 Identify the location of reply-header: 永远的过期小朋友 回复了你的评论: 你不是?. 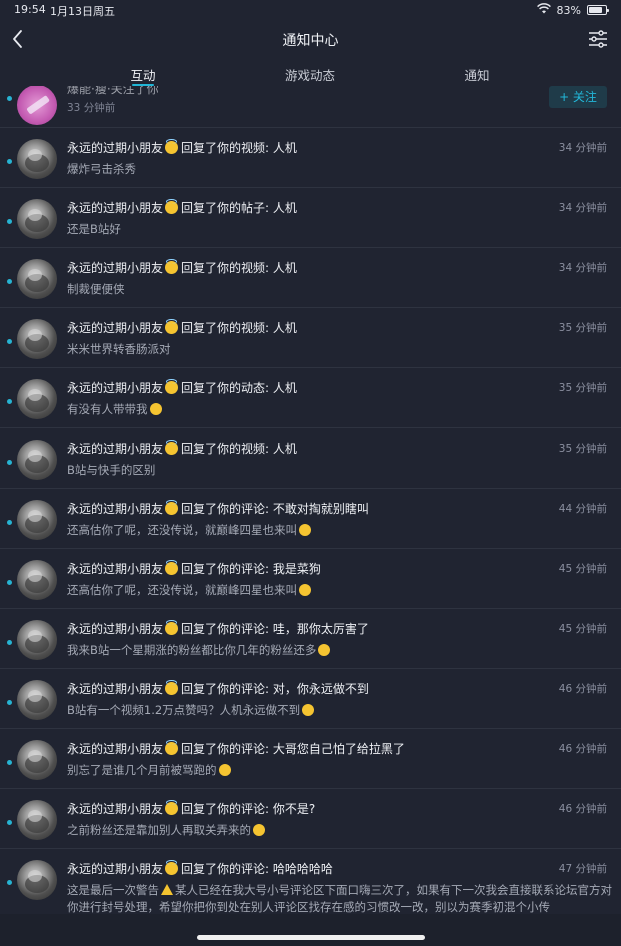
(191, 808).